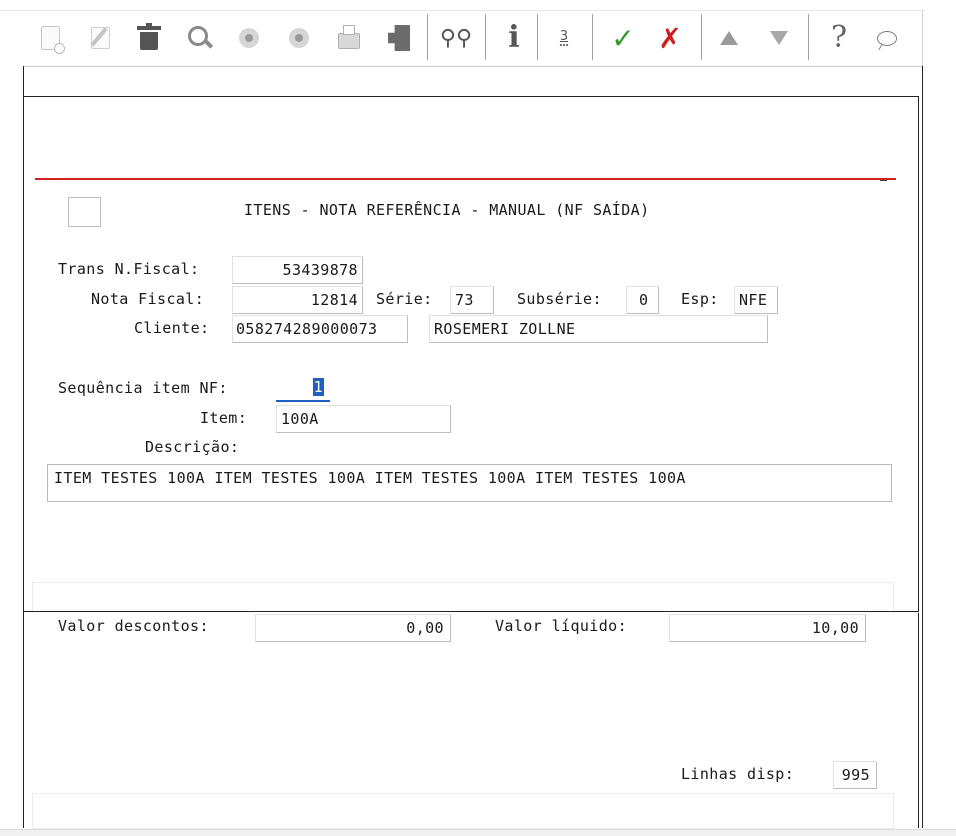 The width and height of the screenshot is (956, 836). I want to click on nota-fiscal-label: Nota Fiscal:, so click(148, 299).